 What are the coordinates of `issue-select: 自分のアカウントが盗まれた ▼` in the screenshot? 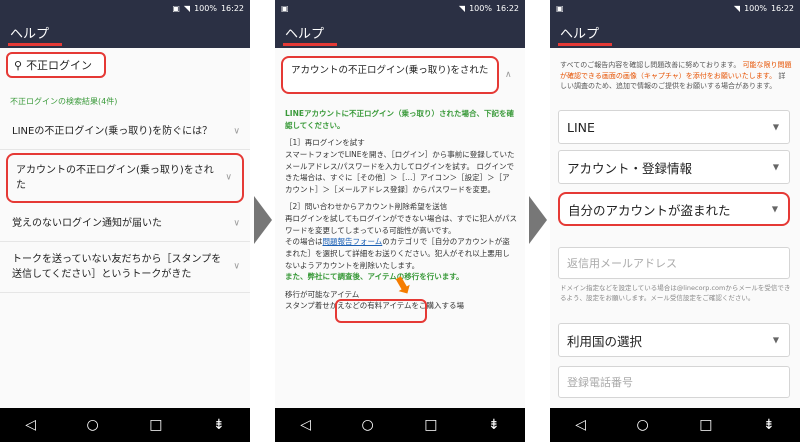 It's located at (674, 209).